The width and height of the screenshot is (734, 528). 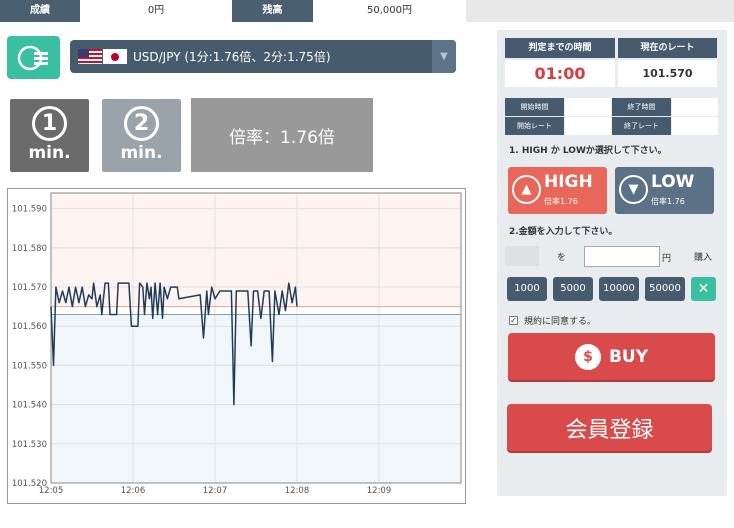 What do you see at coordinates (215, 491) in the screenshot?
I see `chart-x-tick-label: 12:07` at bounding box center [215, 491].